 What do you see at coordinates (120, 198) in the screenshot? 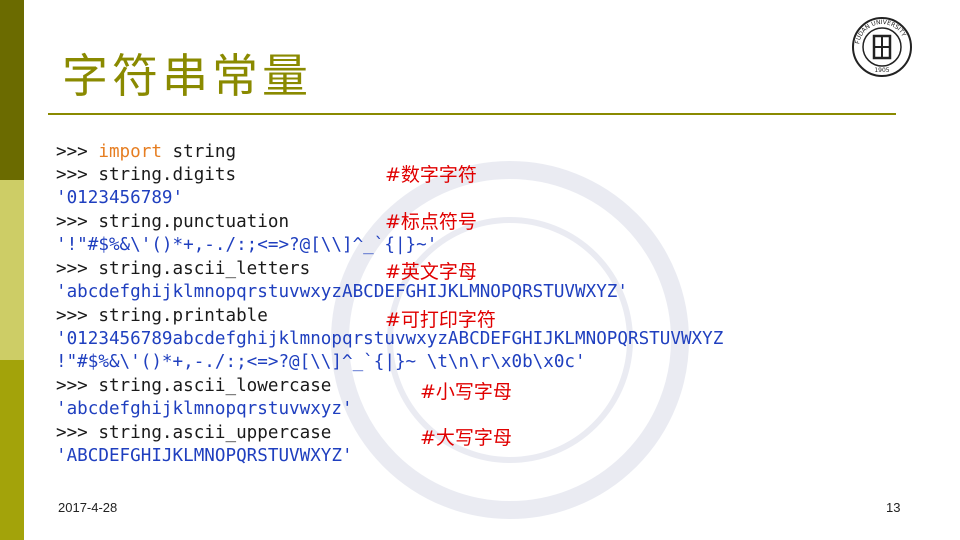
I see `output-digits: '0123456789'` at bounding box center [120, 198].